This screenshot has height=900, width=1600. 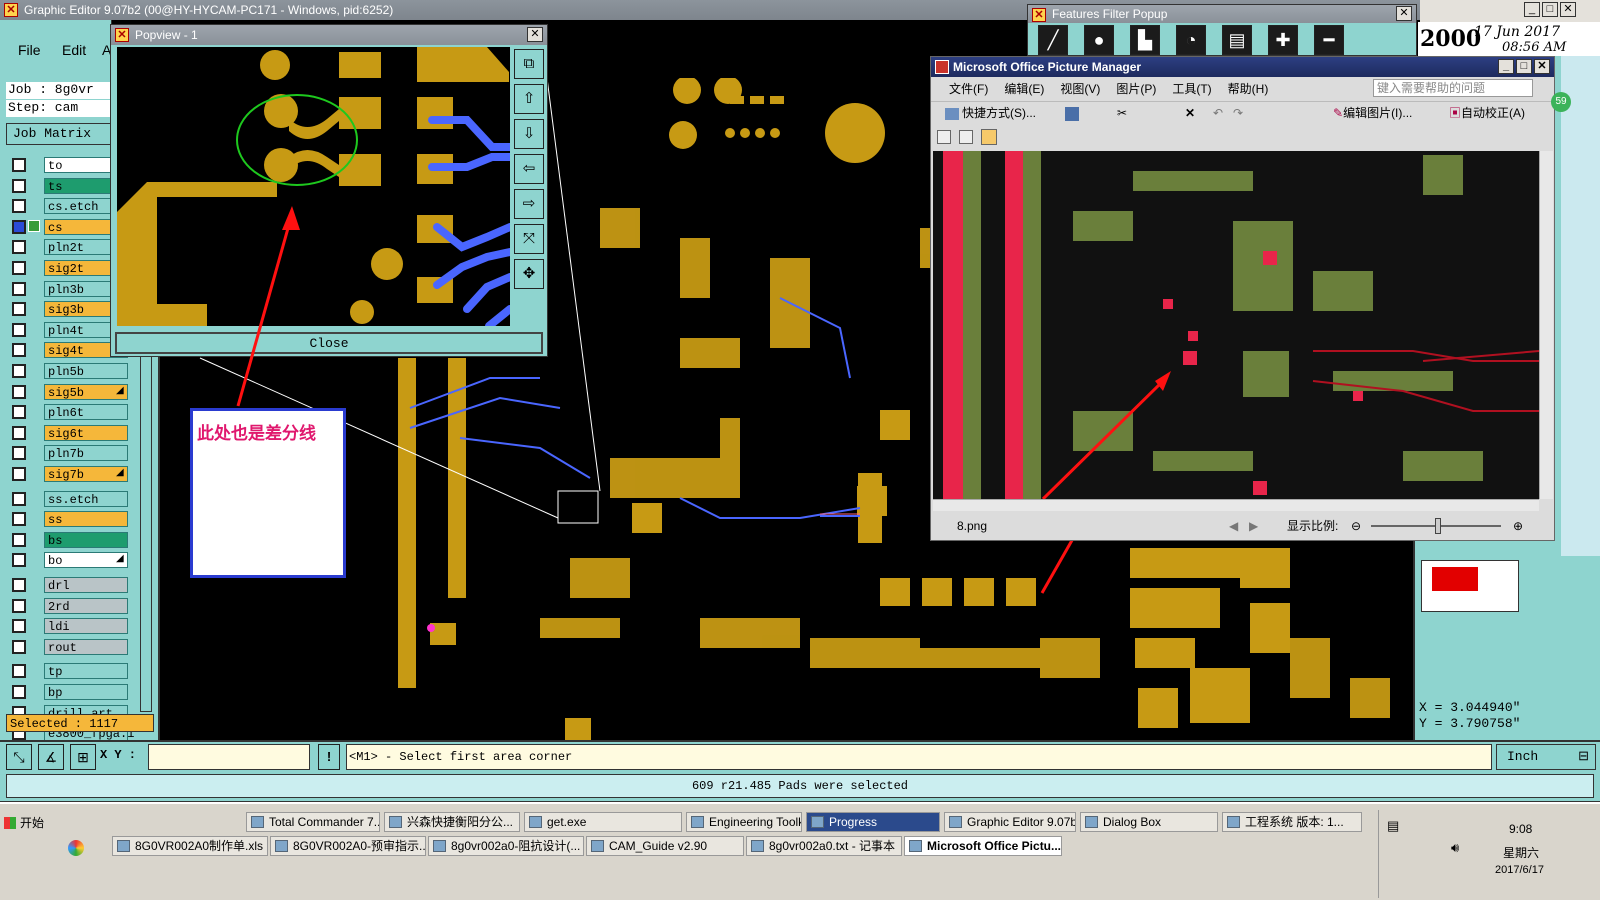 What do you see at coordinates (29, 823) in the screenshot?
I see `start-button: 开始` at bounding box center [29, 823].